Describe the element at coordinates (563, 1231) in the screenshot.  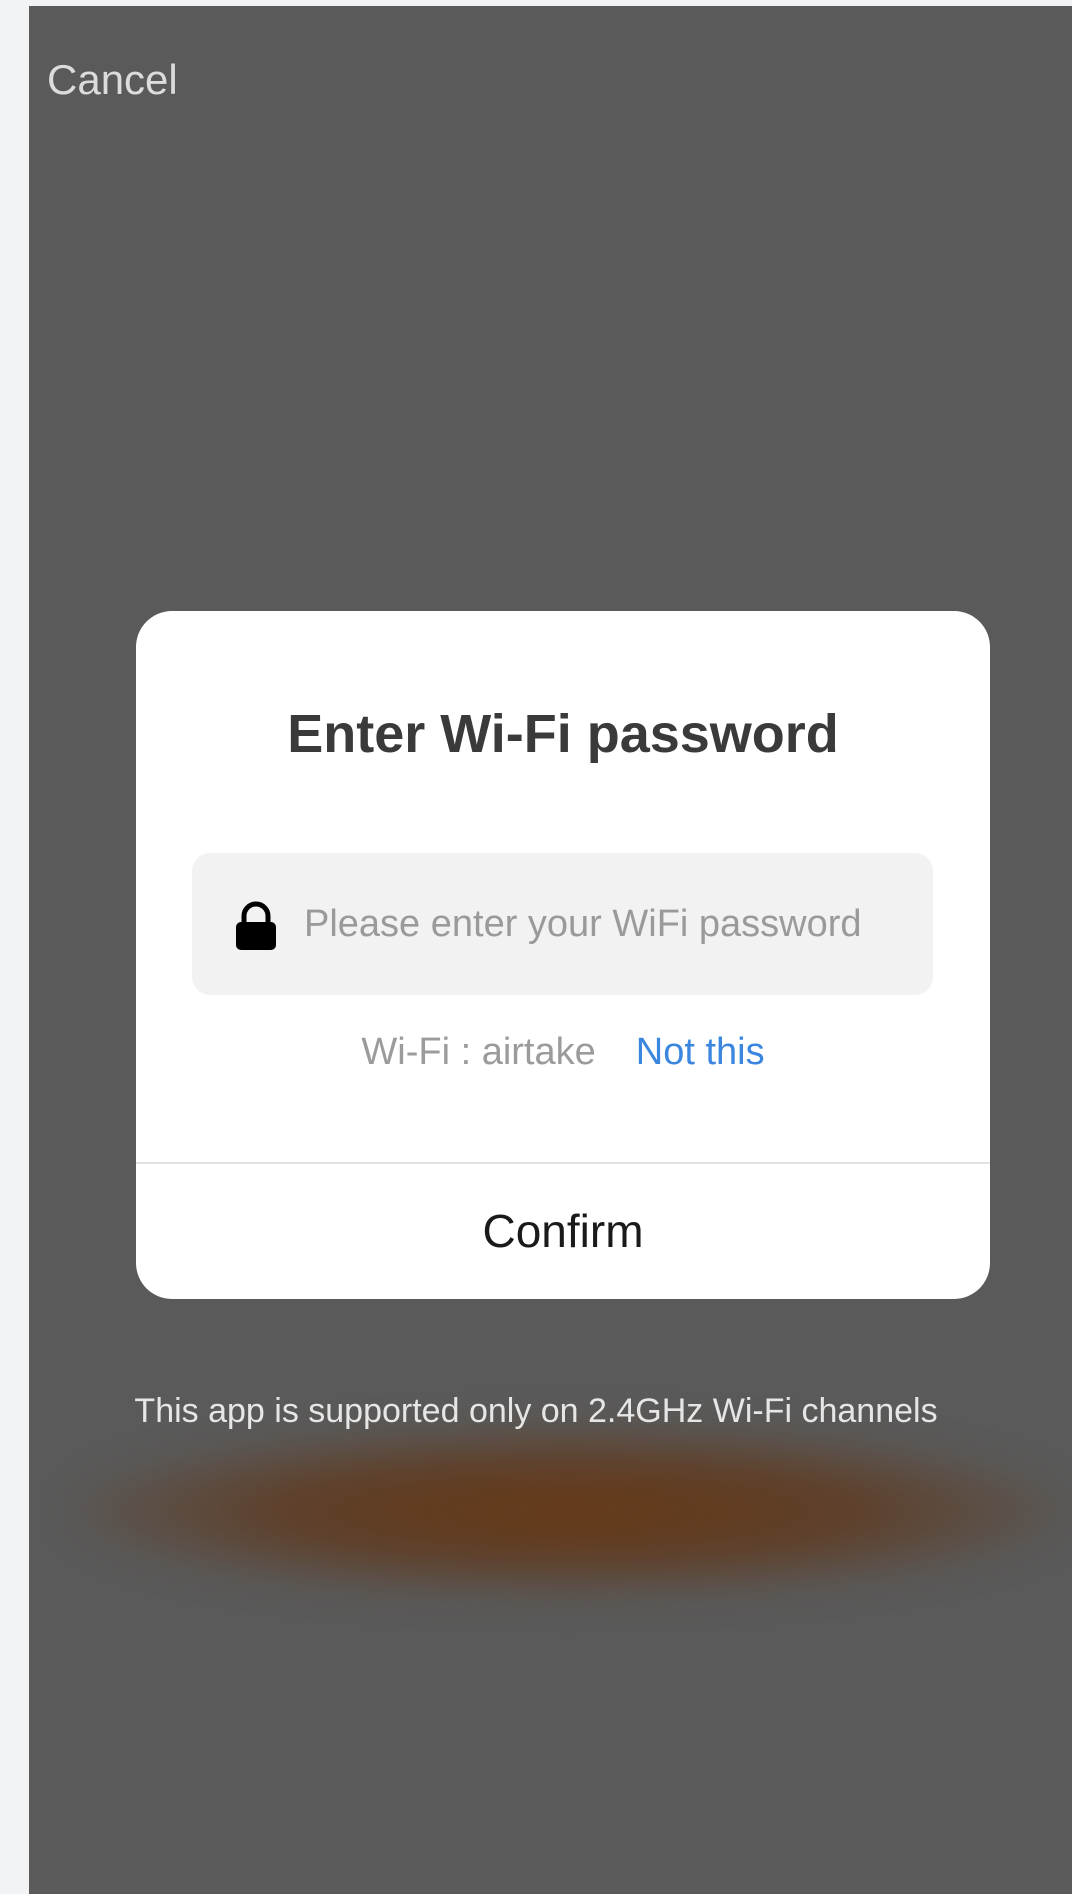
I see `confirm-button: Confirm` at that location.